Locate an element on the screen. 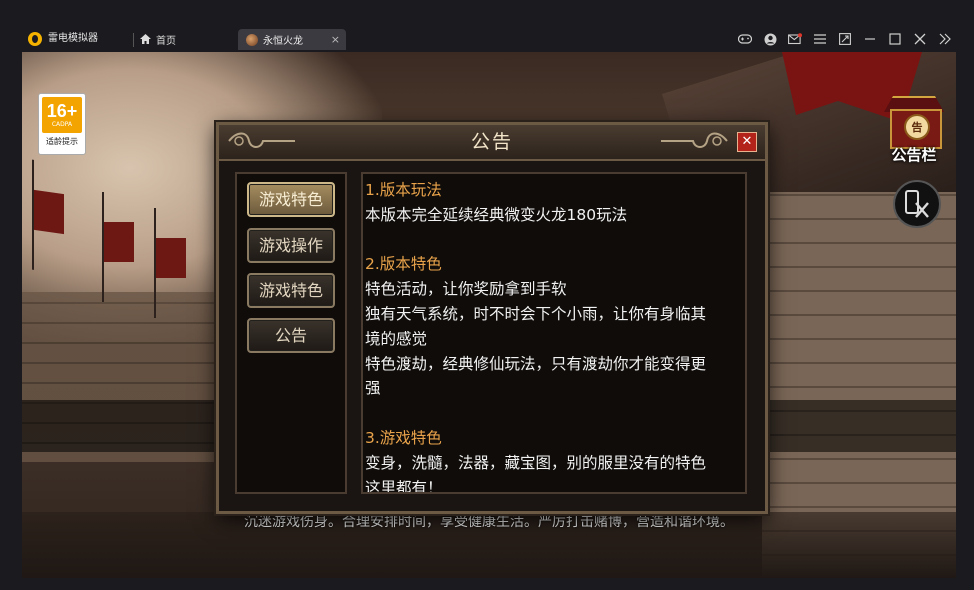  section-line: 变身，洗髓，法器，藏宝图，别的服里没有的特色 is located at coordinates (536, 462).